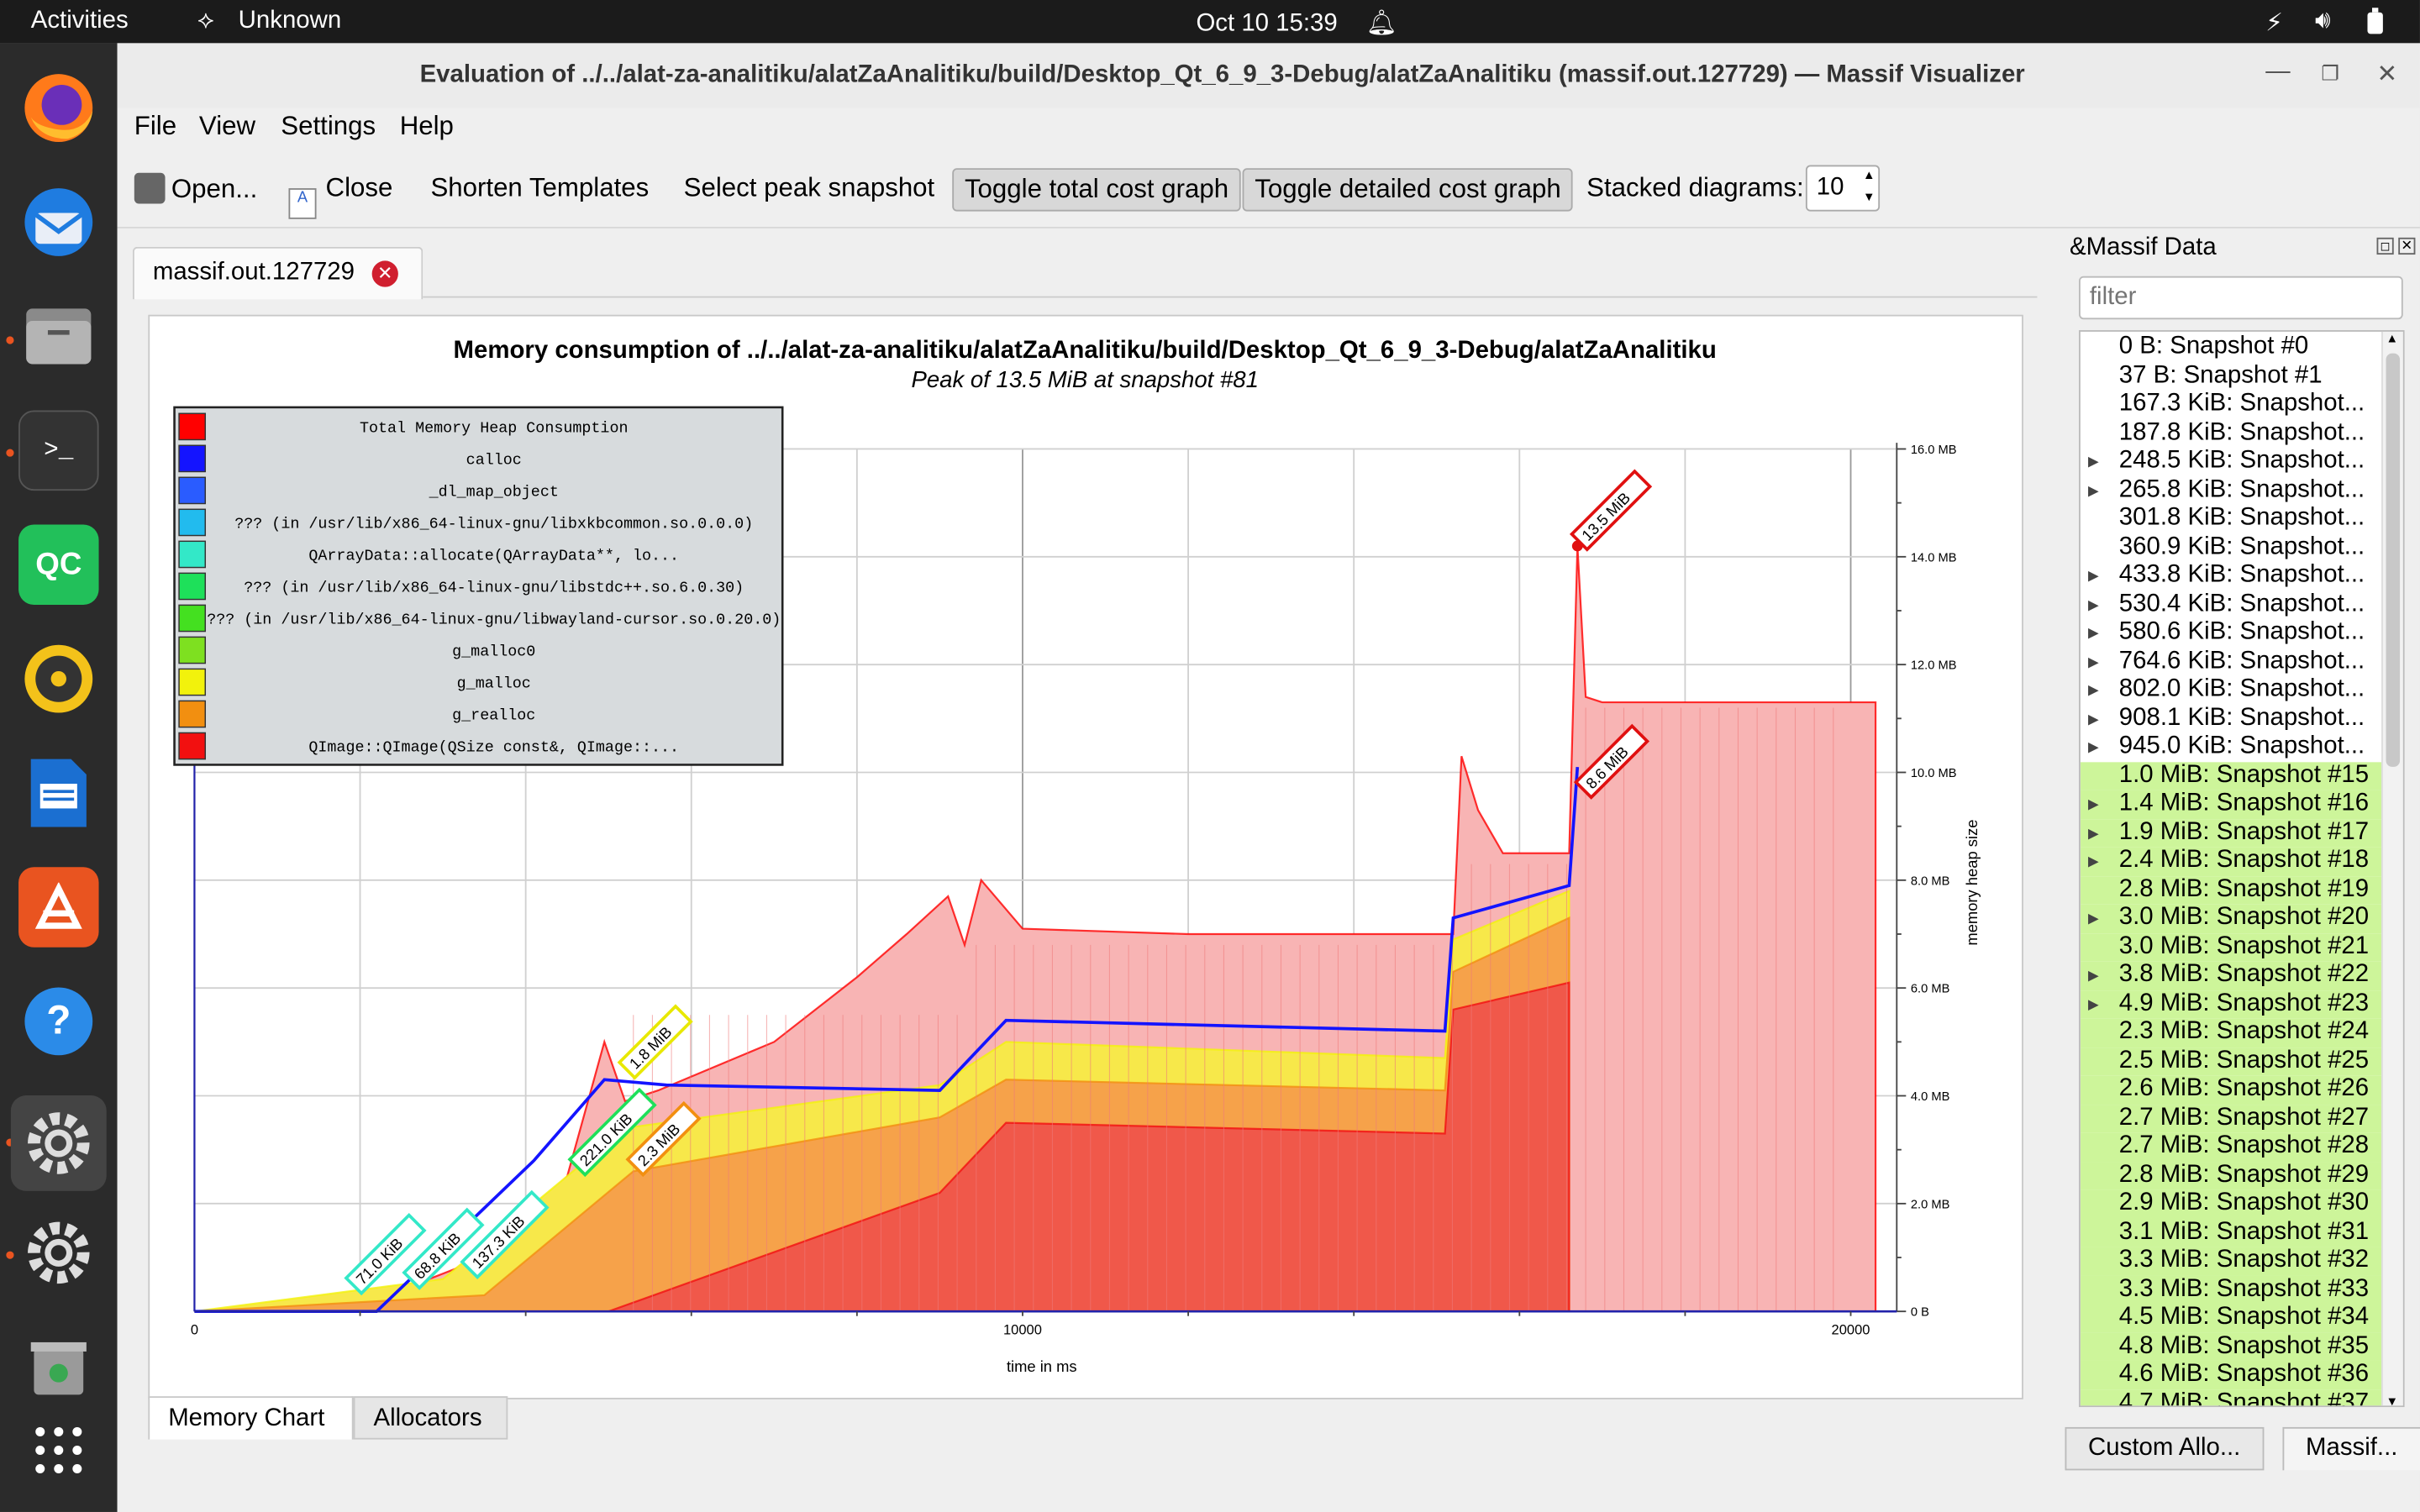 This screenshot has width=2420, height=1512. Describe the element at coordinates (2274, 23) in the screenshot. I see `network-icon: ⚡︎` at that location.